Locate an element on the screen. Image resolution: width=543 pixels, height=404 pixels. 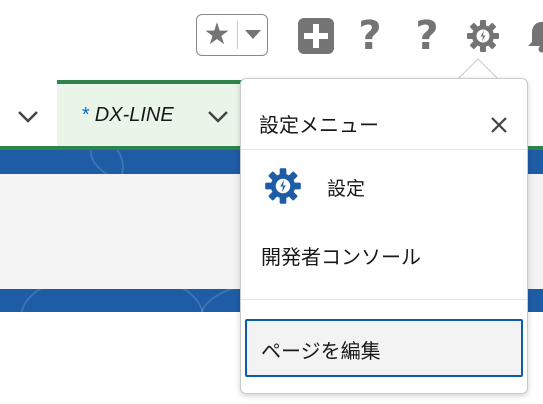
nav-menu-button is located at coordinates (27, 117).